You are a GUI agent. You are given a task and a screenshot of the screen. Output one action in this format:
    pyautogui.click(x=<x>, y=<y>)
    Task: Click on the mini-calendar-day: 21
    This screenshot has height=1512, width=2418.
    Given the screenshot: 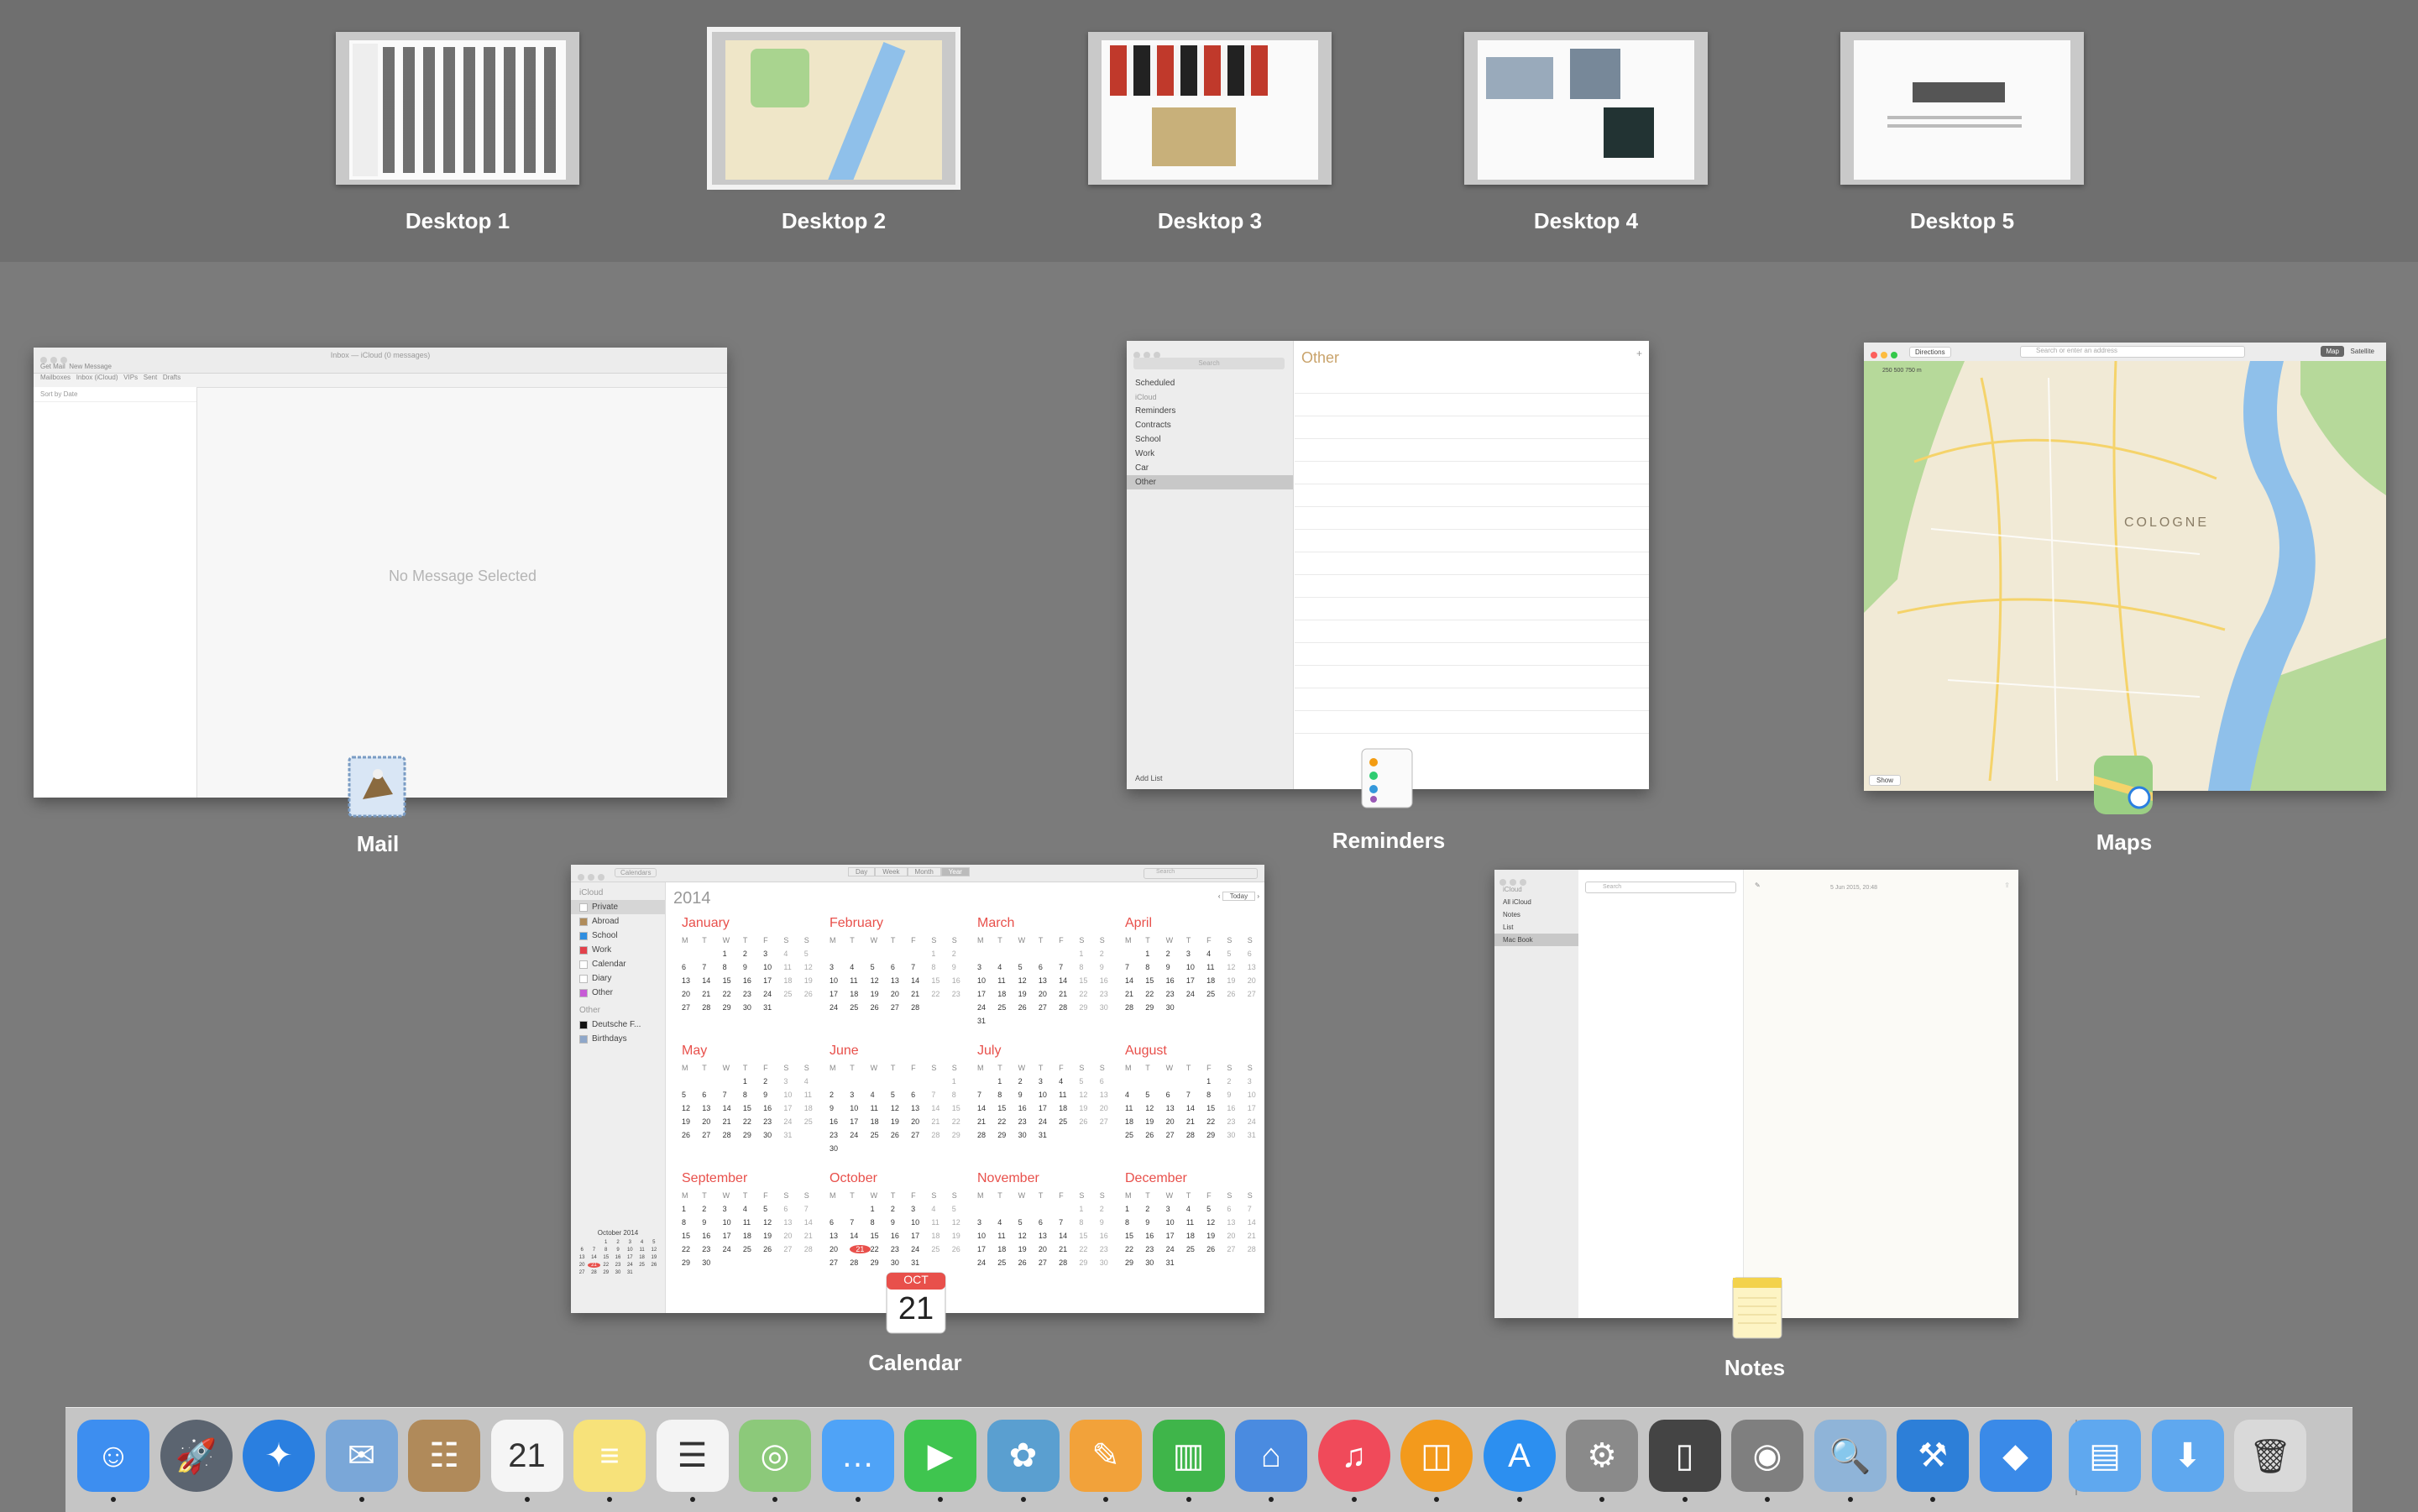 What is the action you would take?
    pyautogui.click(x=594, y=1265)
    